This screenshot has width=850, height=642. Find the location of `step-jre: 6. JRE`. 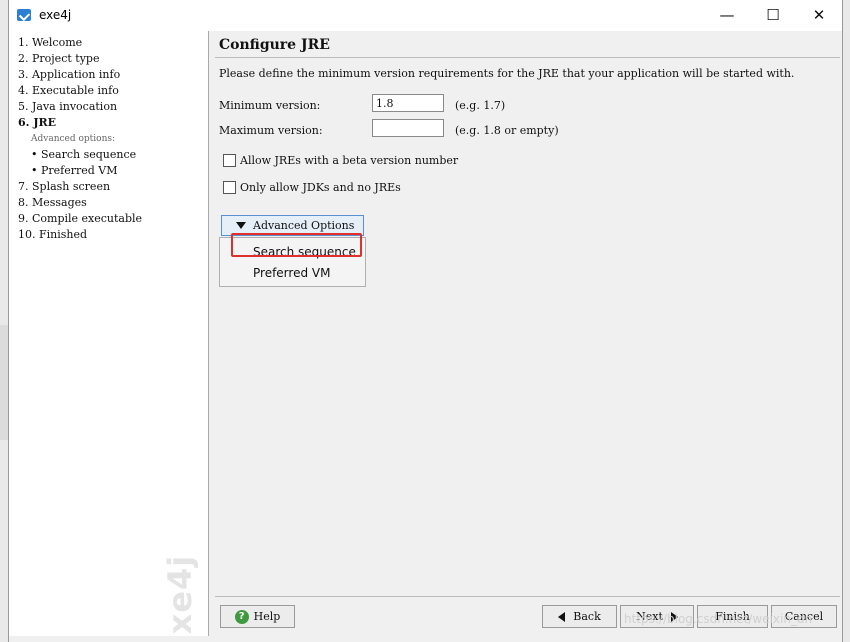

step-jre: 6. JRE is located at coordinates (108, 123).